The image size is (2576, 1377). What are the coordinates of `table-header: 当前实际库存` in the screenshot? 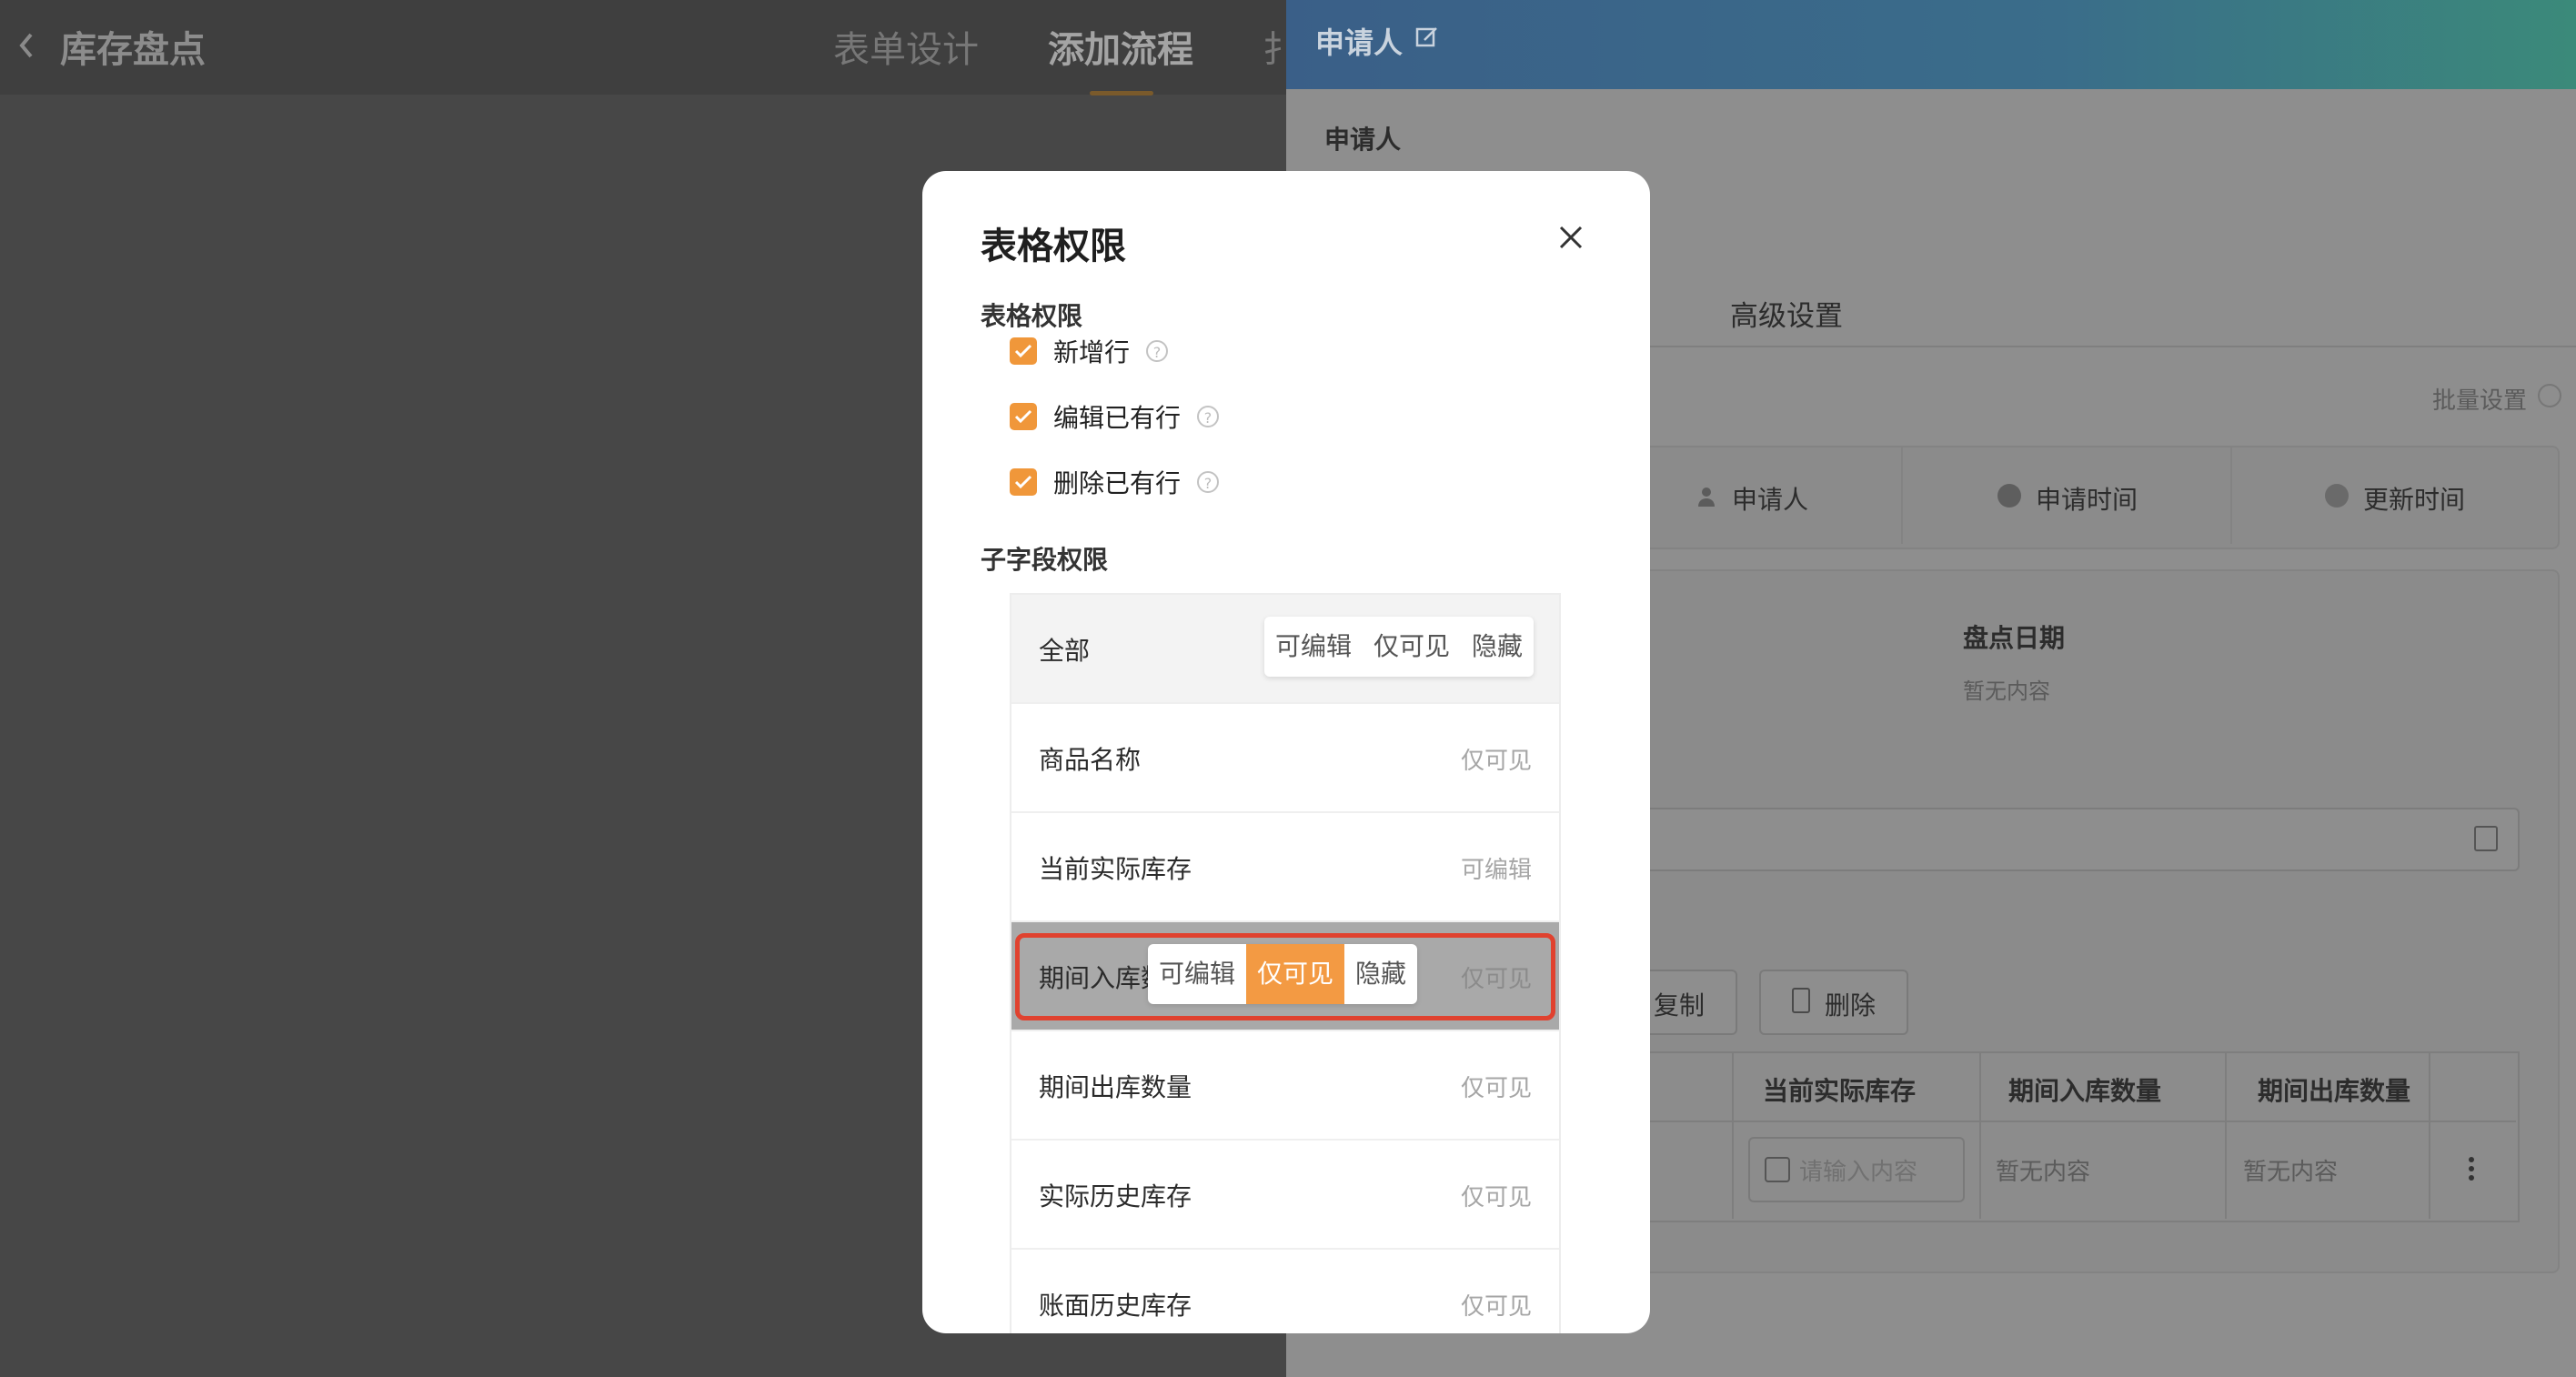 It's located at (1840, 1091).